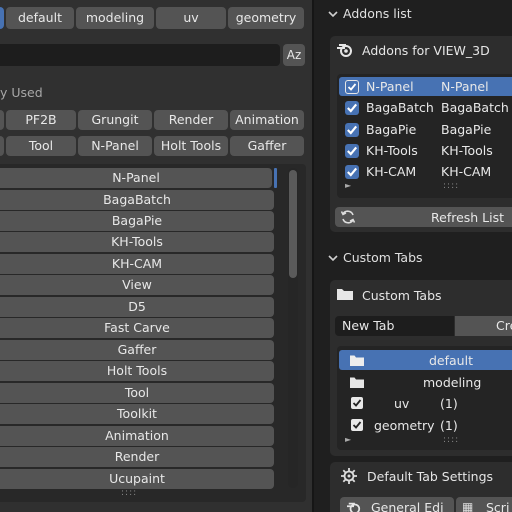 The image size is (512, 512). Describe the element at coordinates (368, 325) in the screenshot. I see `new-tab-input-value: New Tab` at that location.